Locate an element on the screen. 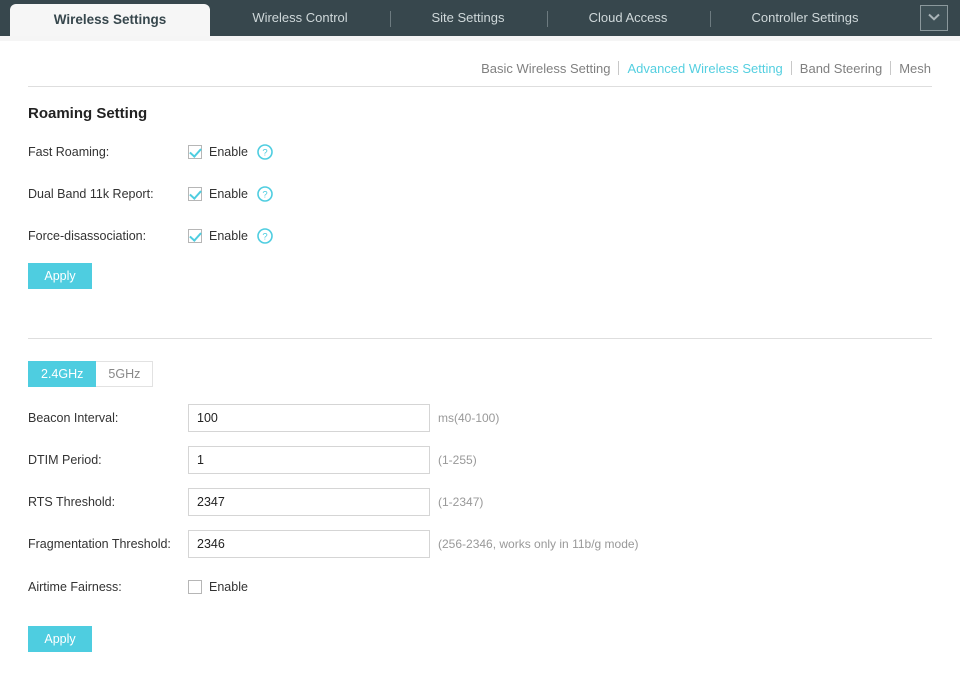 This screenshot has height=694, width=960. dtim-period-label: DTIM Period: is located at coordinates (65, 460).